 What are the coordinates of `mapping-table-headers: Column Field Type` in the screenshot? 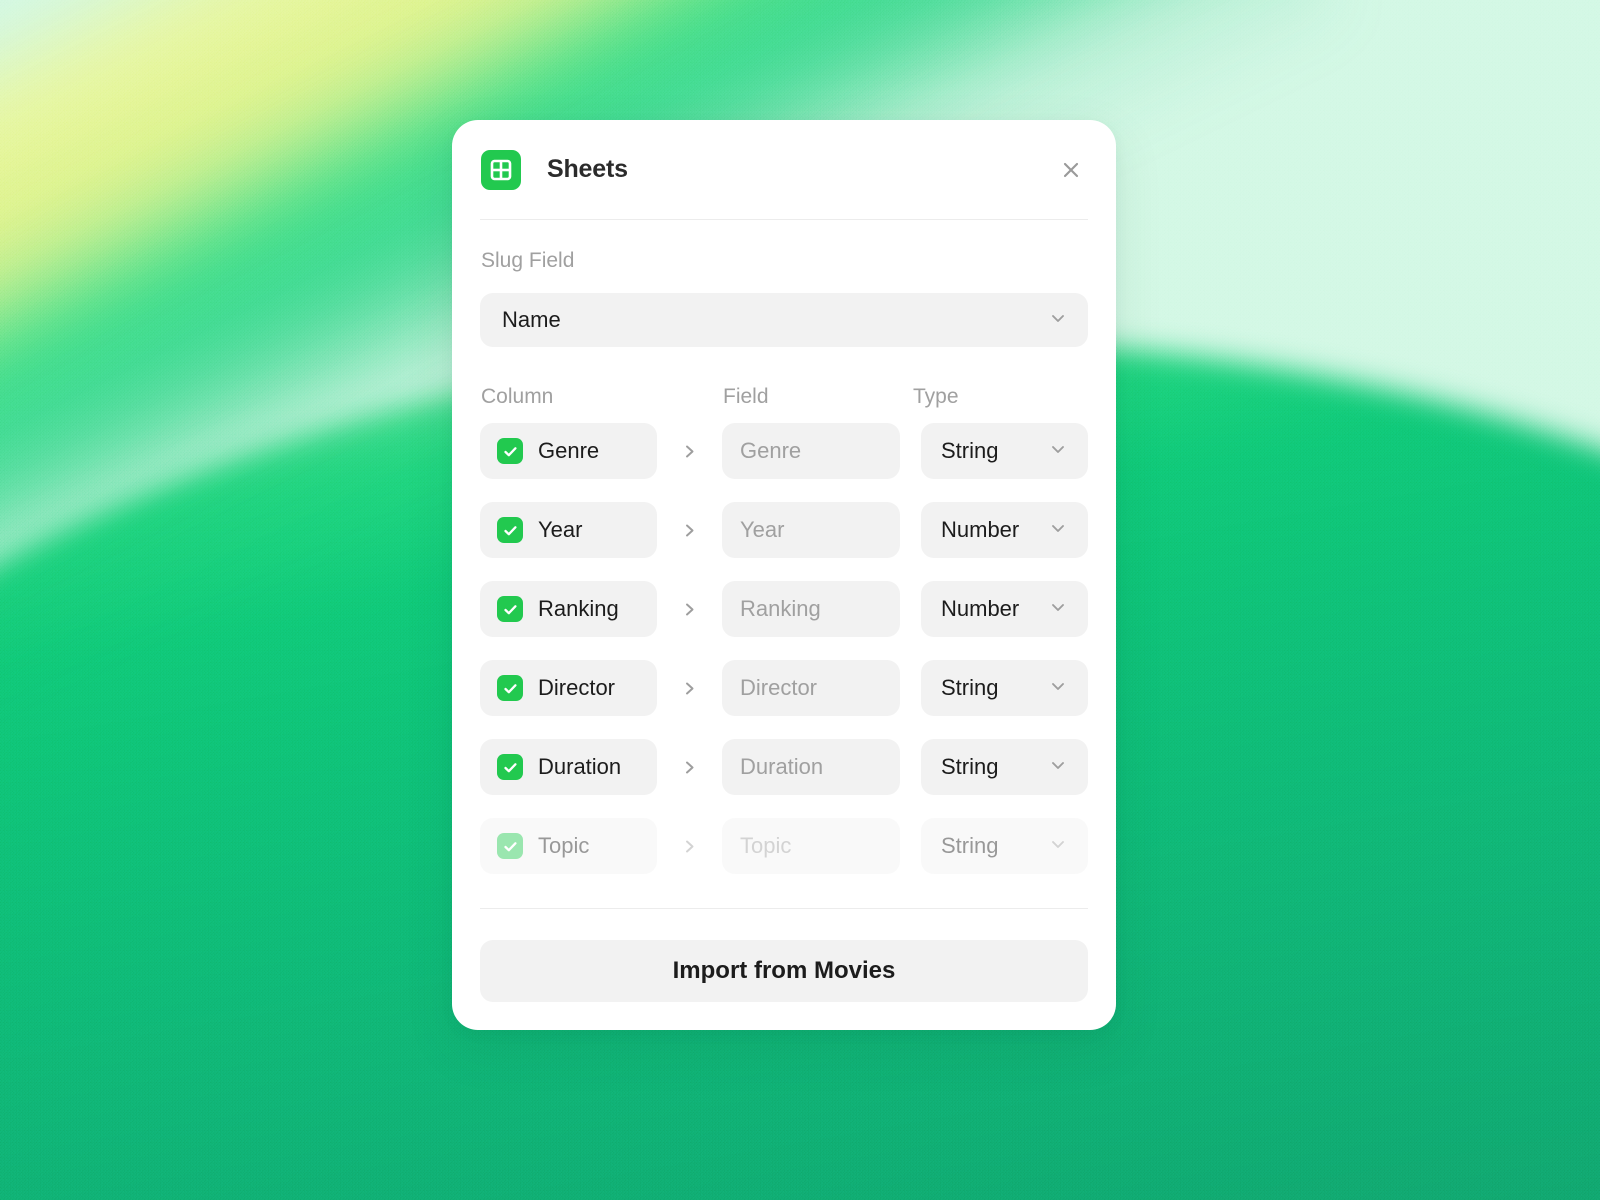 It's located at (784, 397).